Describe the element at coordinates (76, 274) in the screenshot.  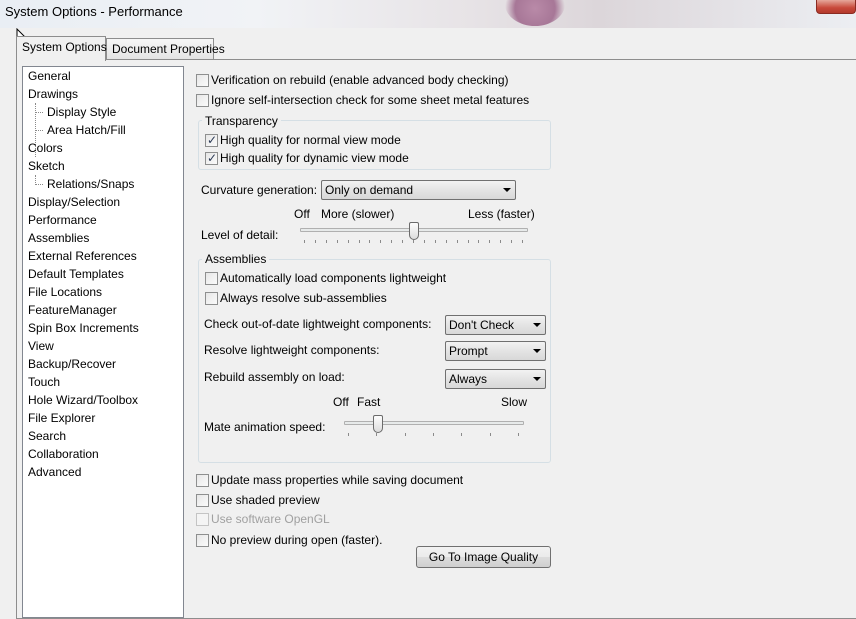
I see `tree-item-default-templates: Default Templates` at that location.